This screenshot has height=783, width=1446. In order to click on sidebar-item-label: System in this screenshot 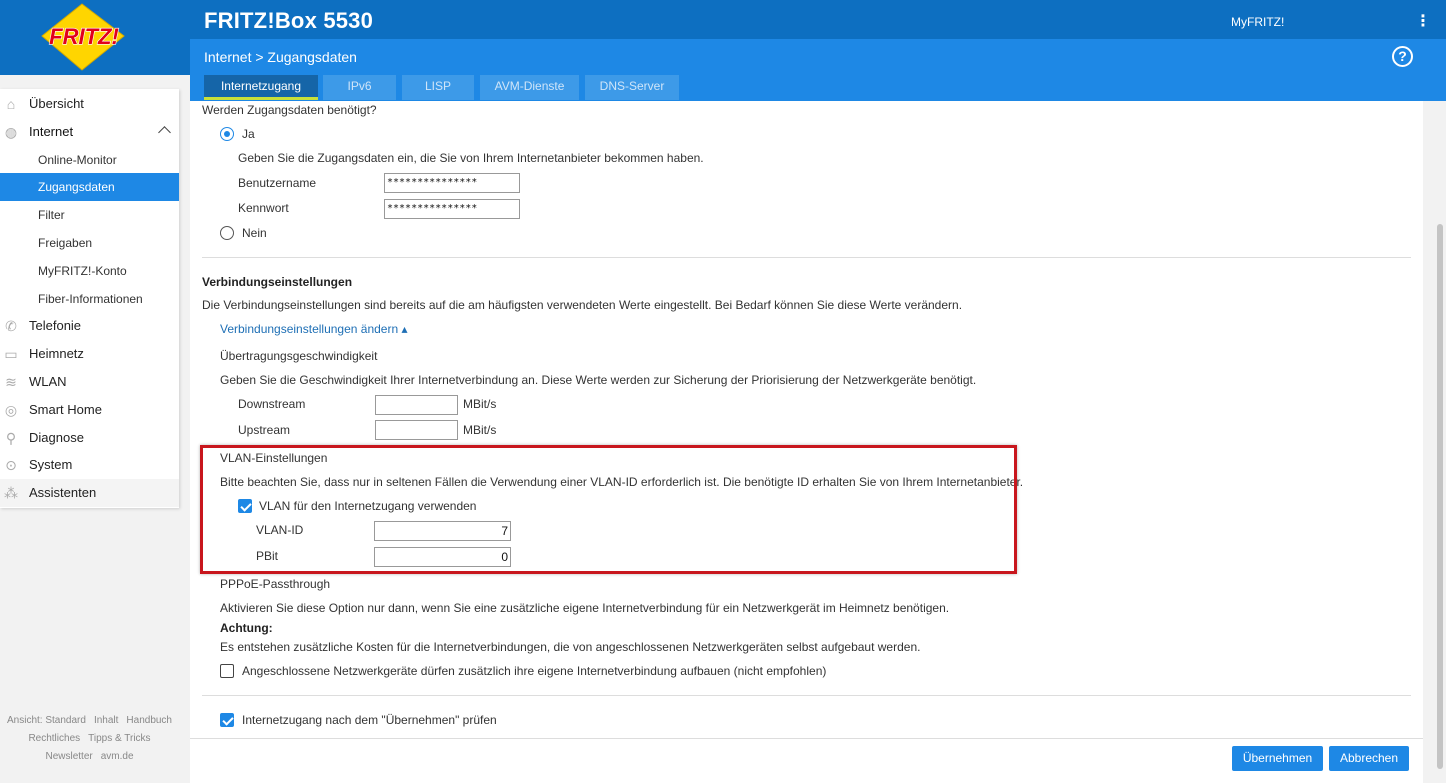, I will do `click(51, 464)`.